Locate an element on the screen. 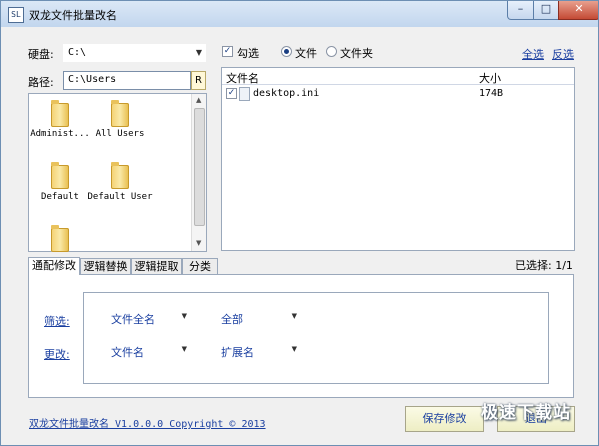 This screenshot has height=446, width=599. maximize-button: □ is located at coordinates (546, 10).